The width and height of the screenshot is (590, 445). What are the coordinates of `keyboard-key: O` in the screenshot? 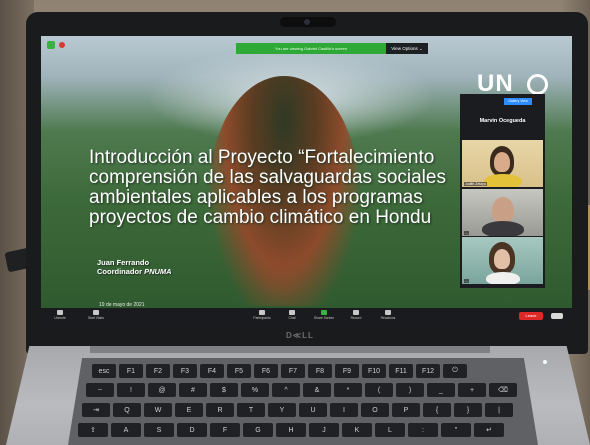 It's located at (375, 410).